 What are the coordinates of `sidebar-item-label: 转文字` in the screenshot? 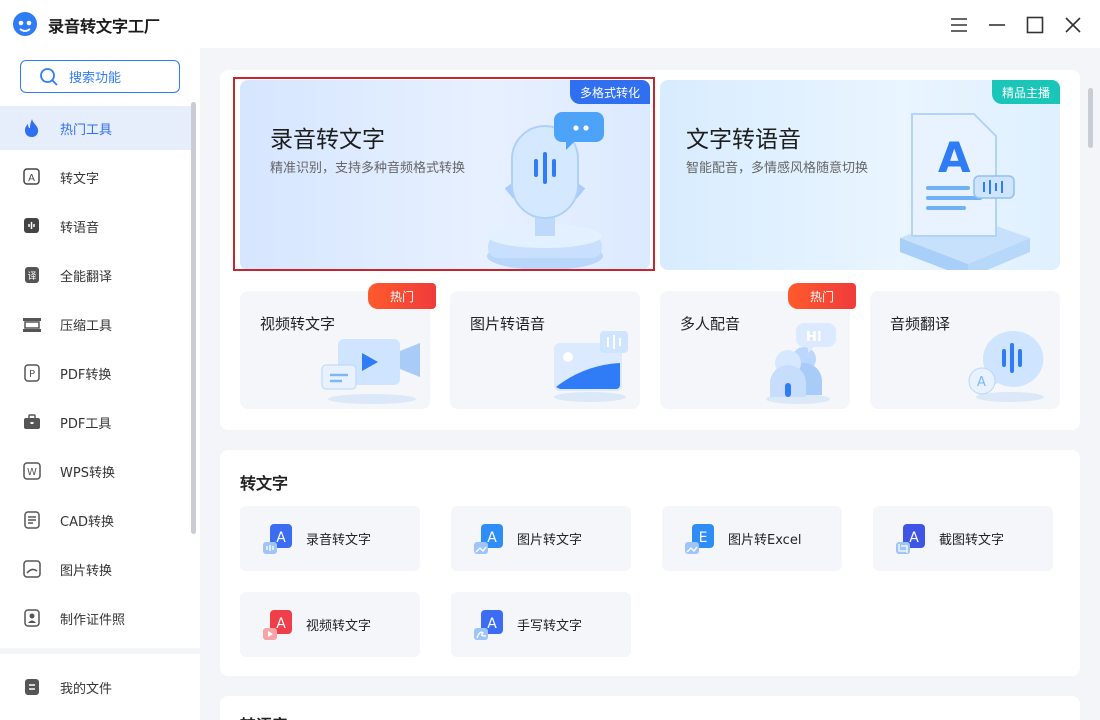 It's located at (80, 179).